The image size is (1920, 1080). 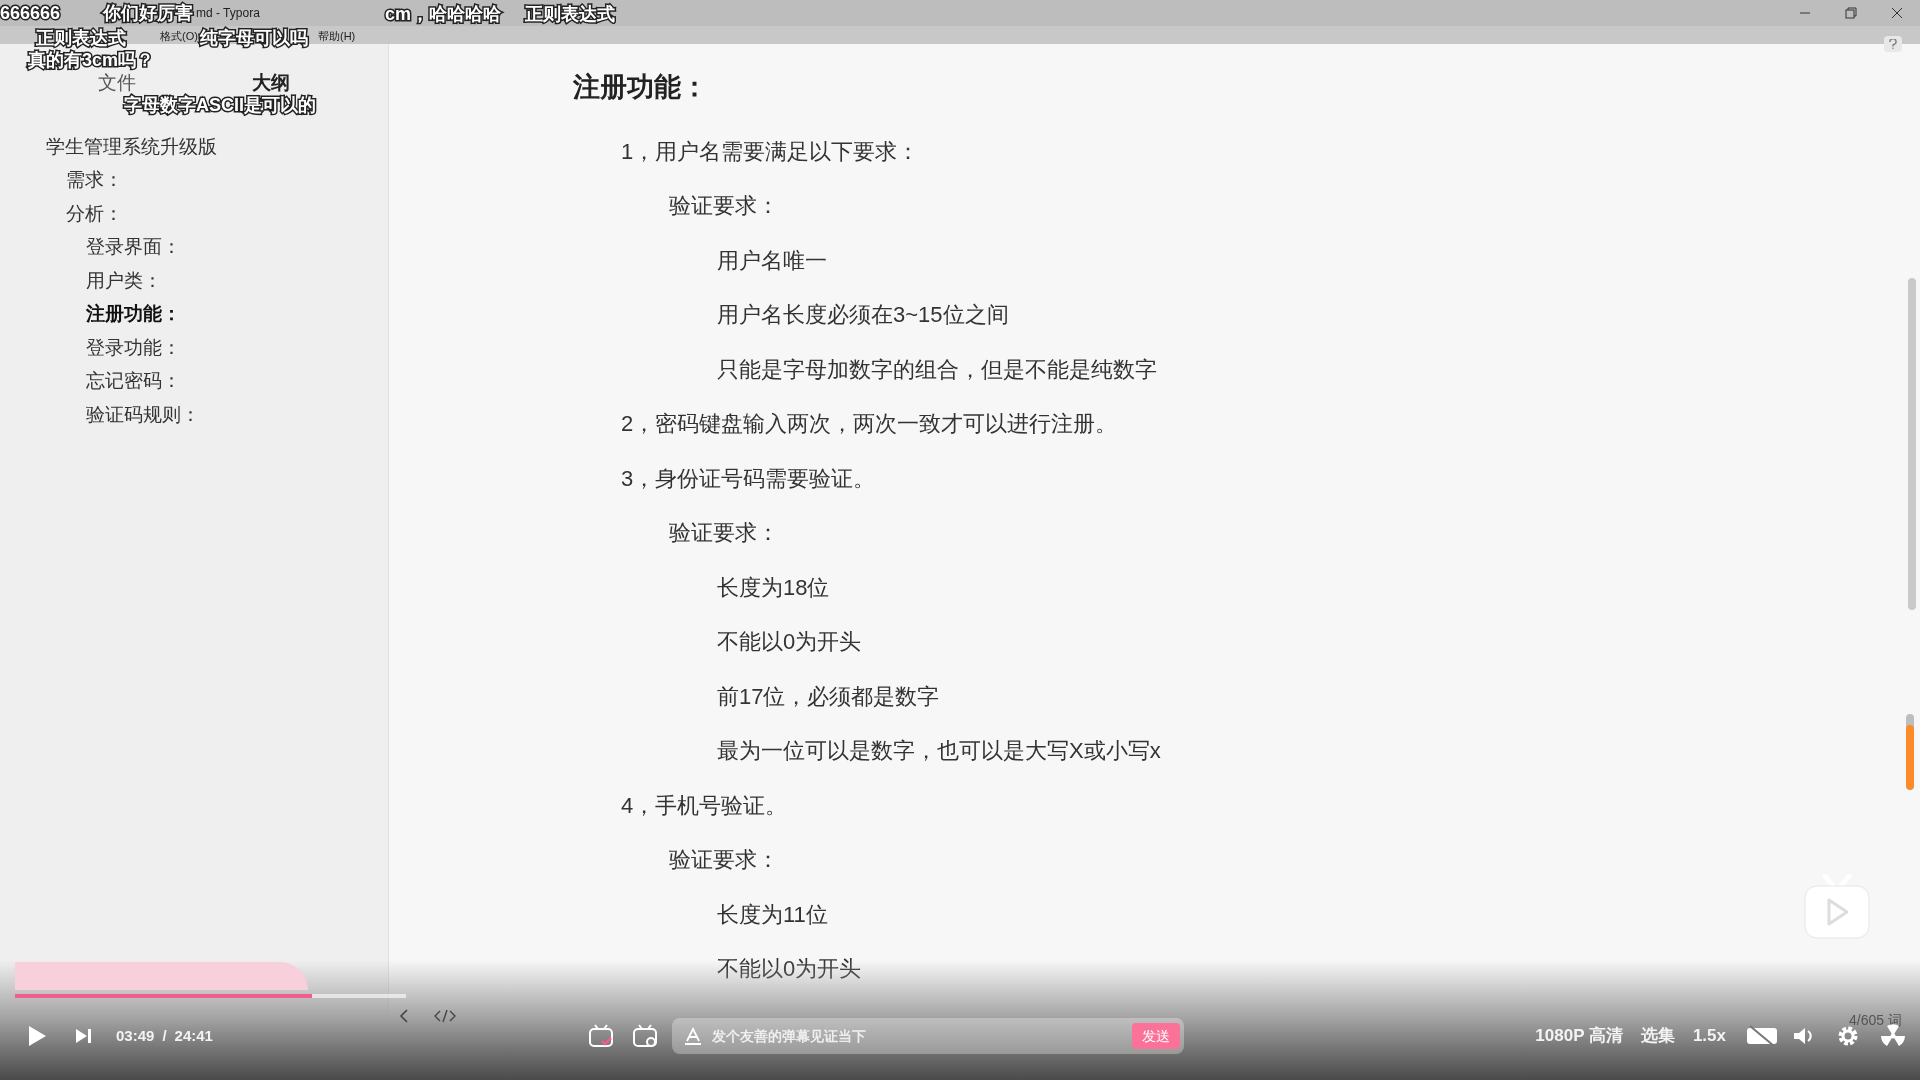 I want to click on danmaku-comment: 666666, so click(x=30, y=13).